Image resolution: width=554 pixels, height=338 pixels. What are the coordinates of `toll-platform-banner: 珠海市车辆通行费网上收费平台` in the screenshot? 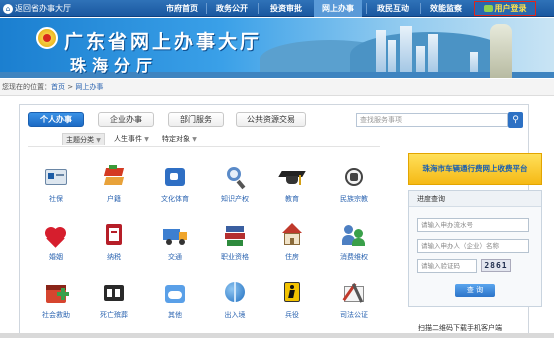 It's located at (475, 169).